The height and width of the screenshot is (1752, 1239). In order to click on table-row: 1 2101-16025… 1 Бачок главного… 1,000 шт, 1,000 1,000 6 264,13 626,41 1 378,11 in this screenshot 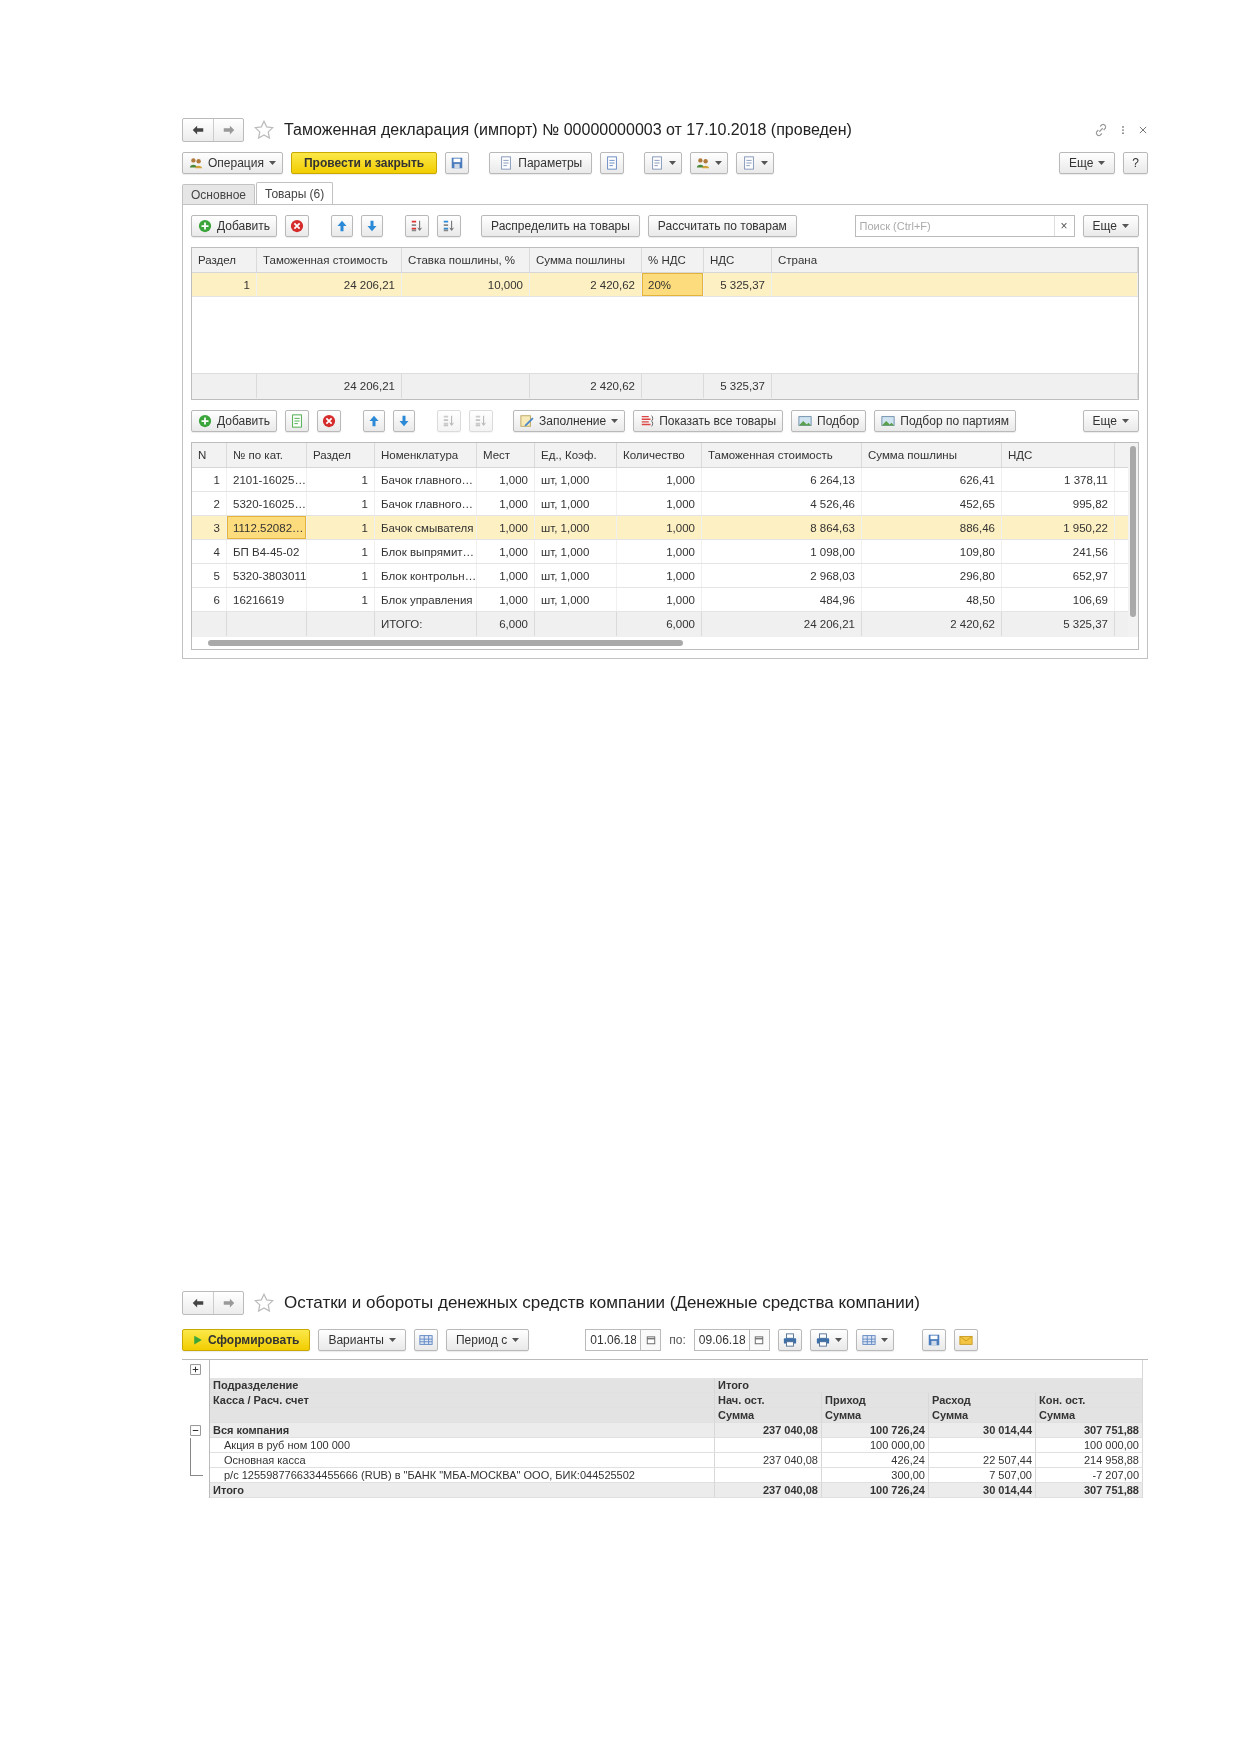, I will do `click(660, 480)`.